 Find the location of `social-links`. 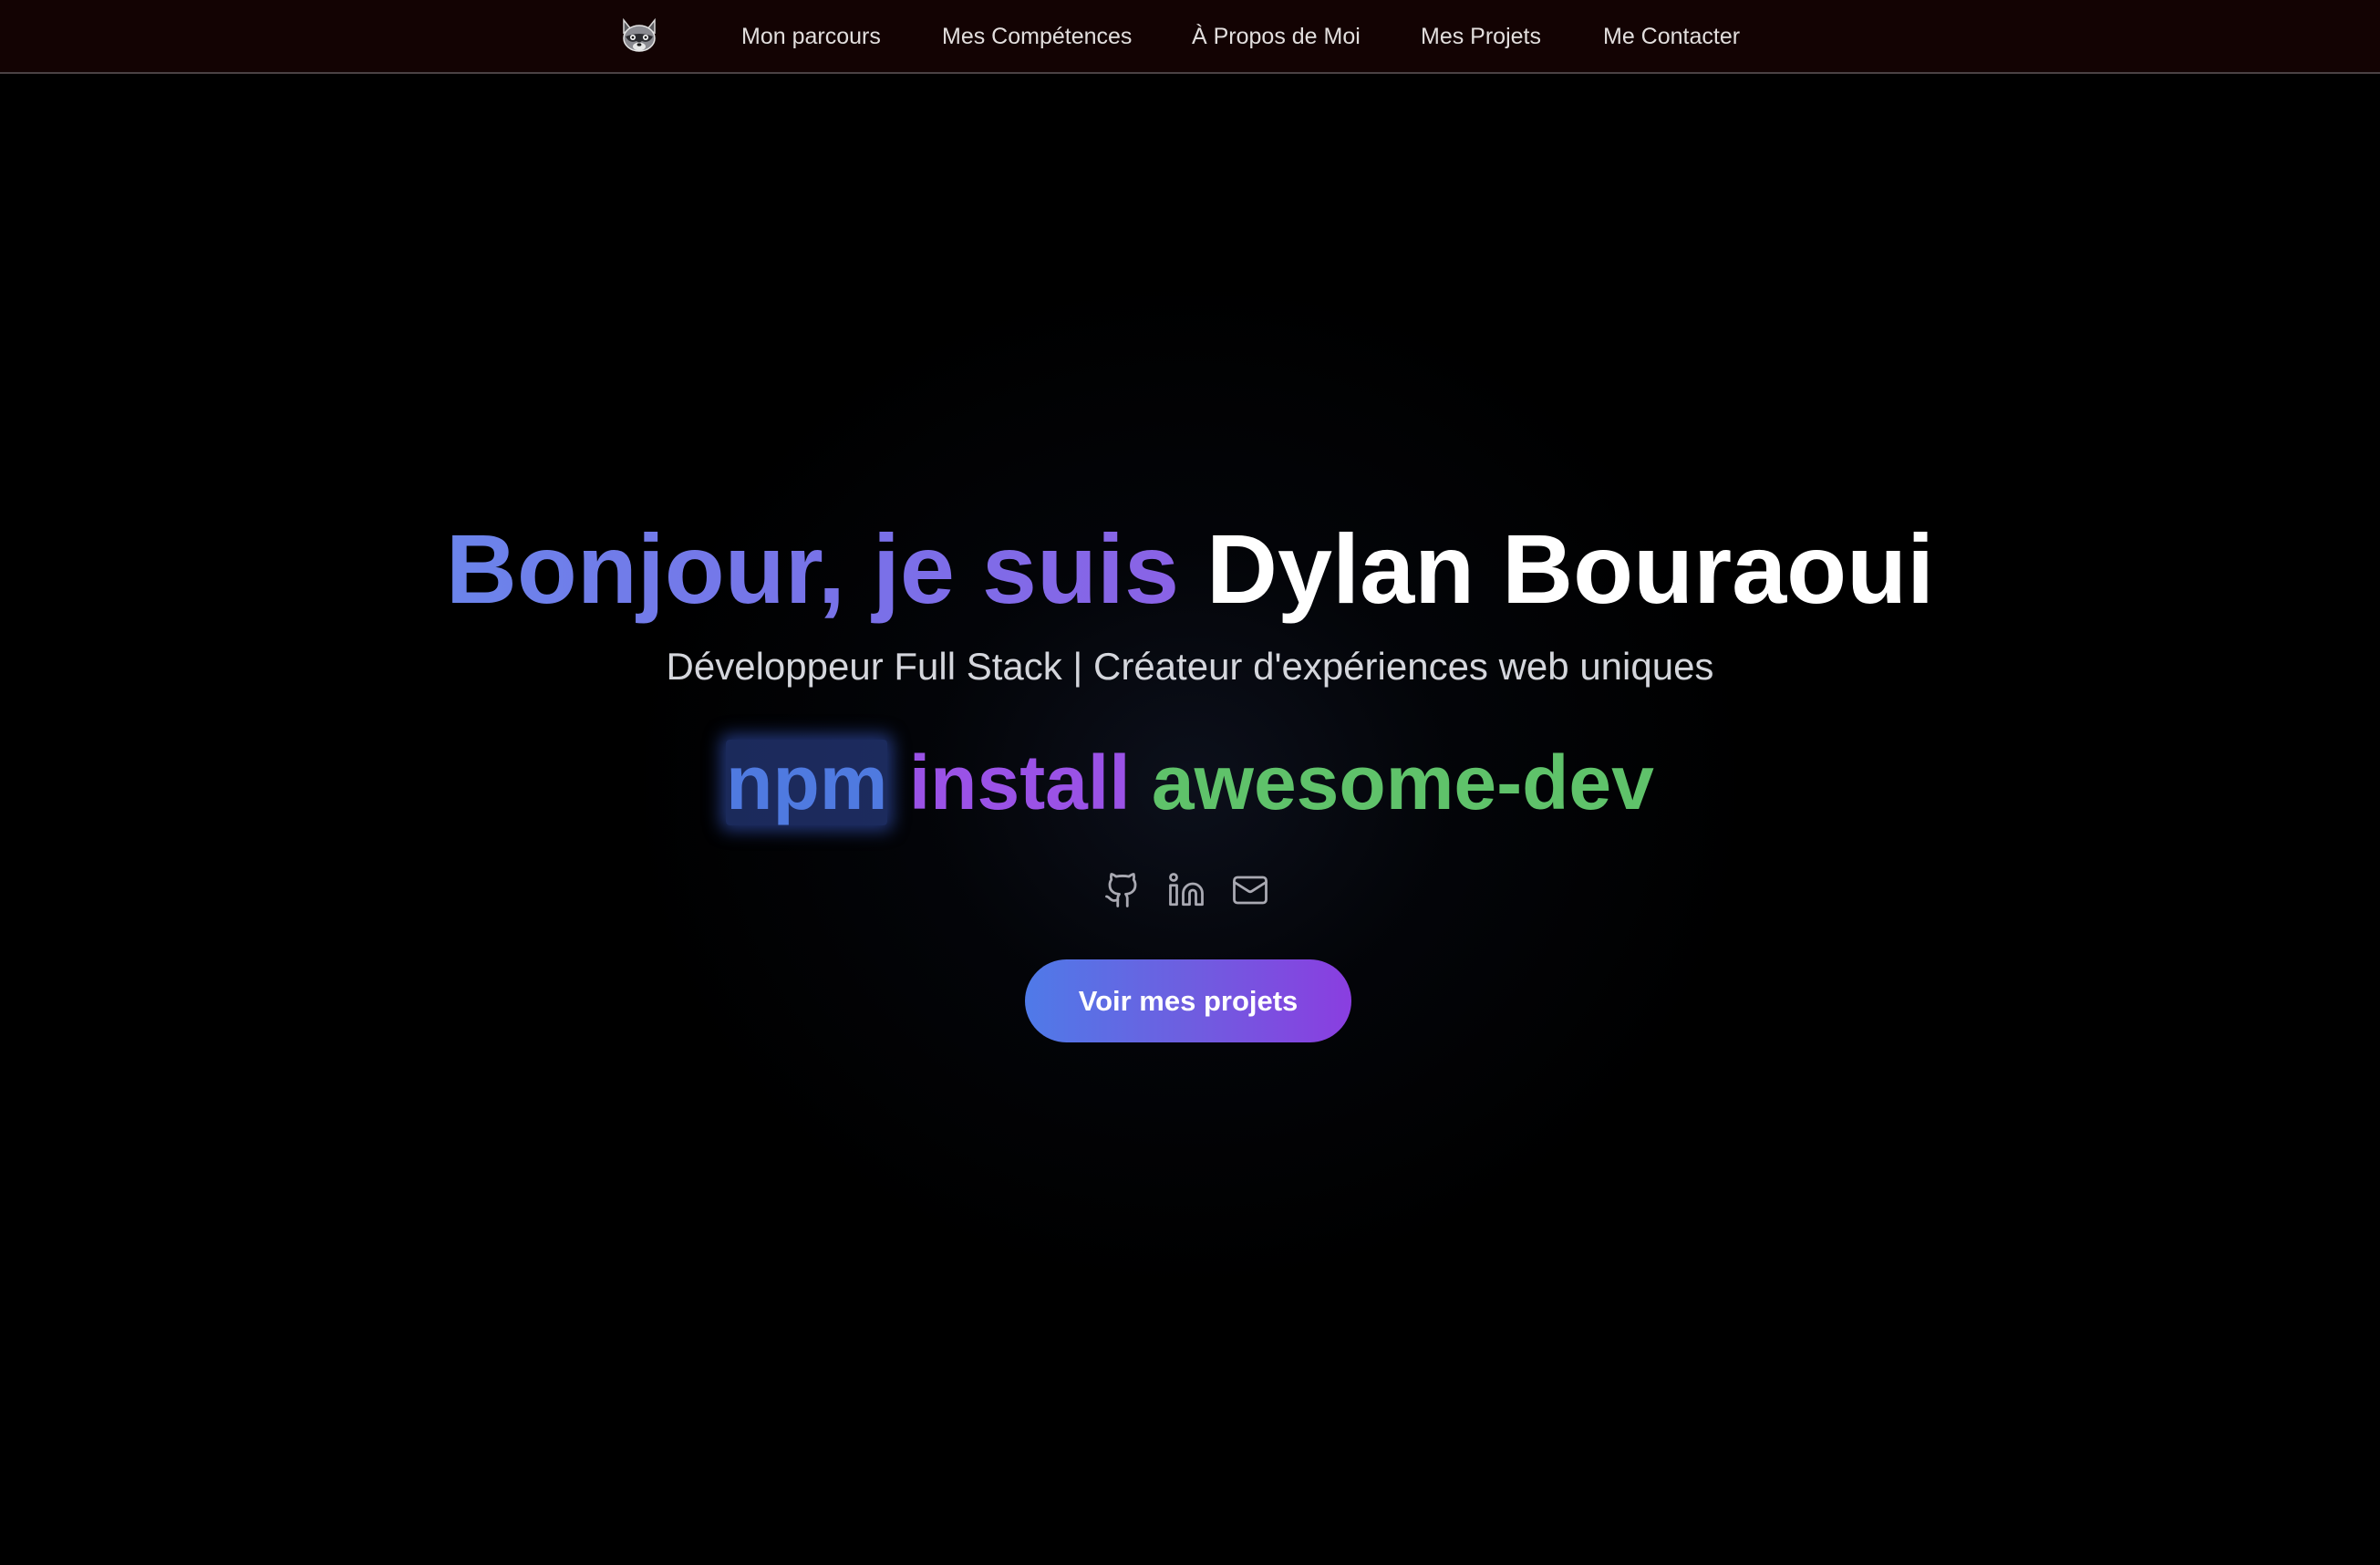

social-links is located at coordinates (1190, 890).